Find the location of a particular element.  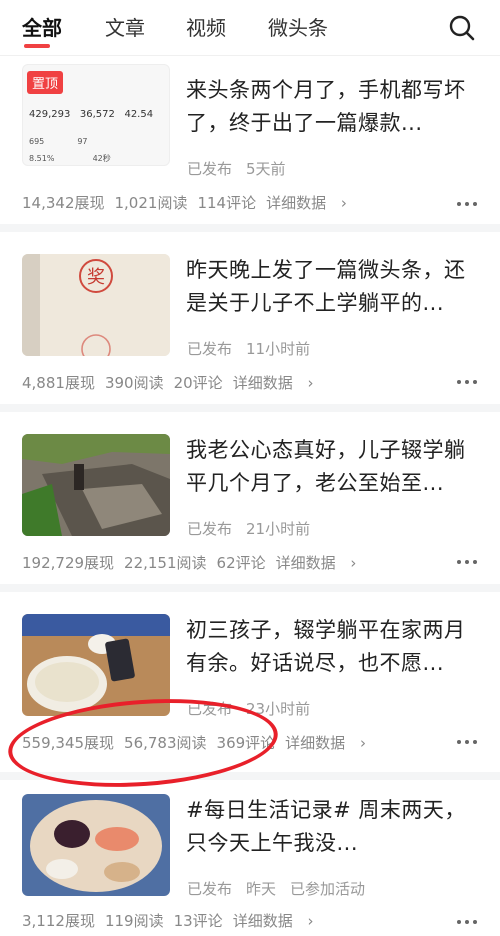

comments-count: 20评论 is located at coordinates (198, 383).